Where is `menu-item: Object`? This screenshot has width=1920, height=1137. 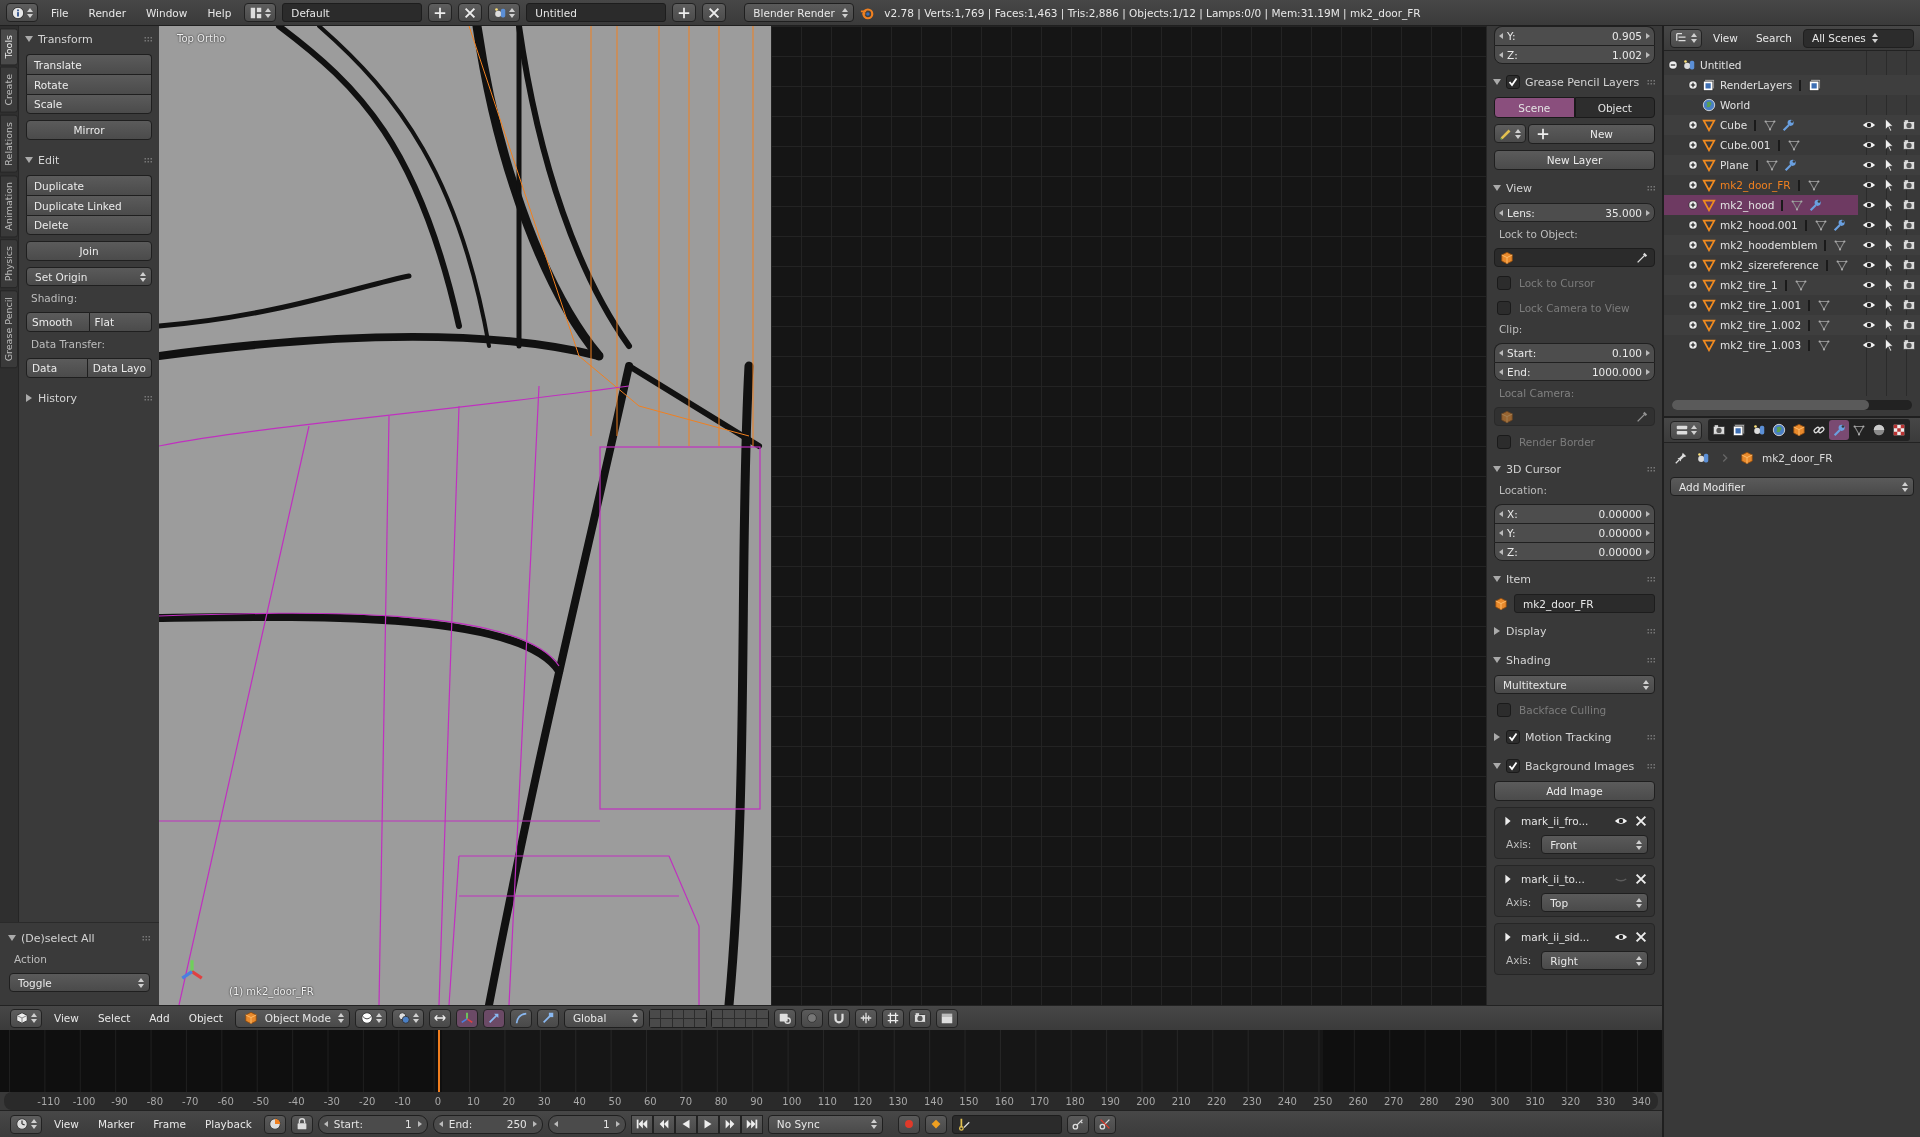 menu-item: Object is located at coordinates (205, 1018).